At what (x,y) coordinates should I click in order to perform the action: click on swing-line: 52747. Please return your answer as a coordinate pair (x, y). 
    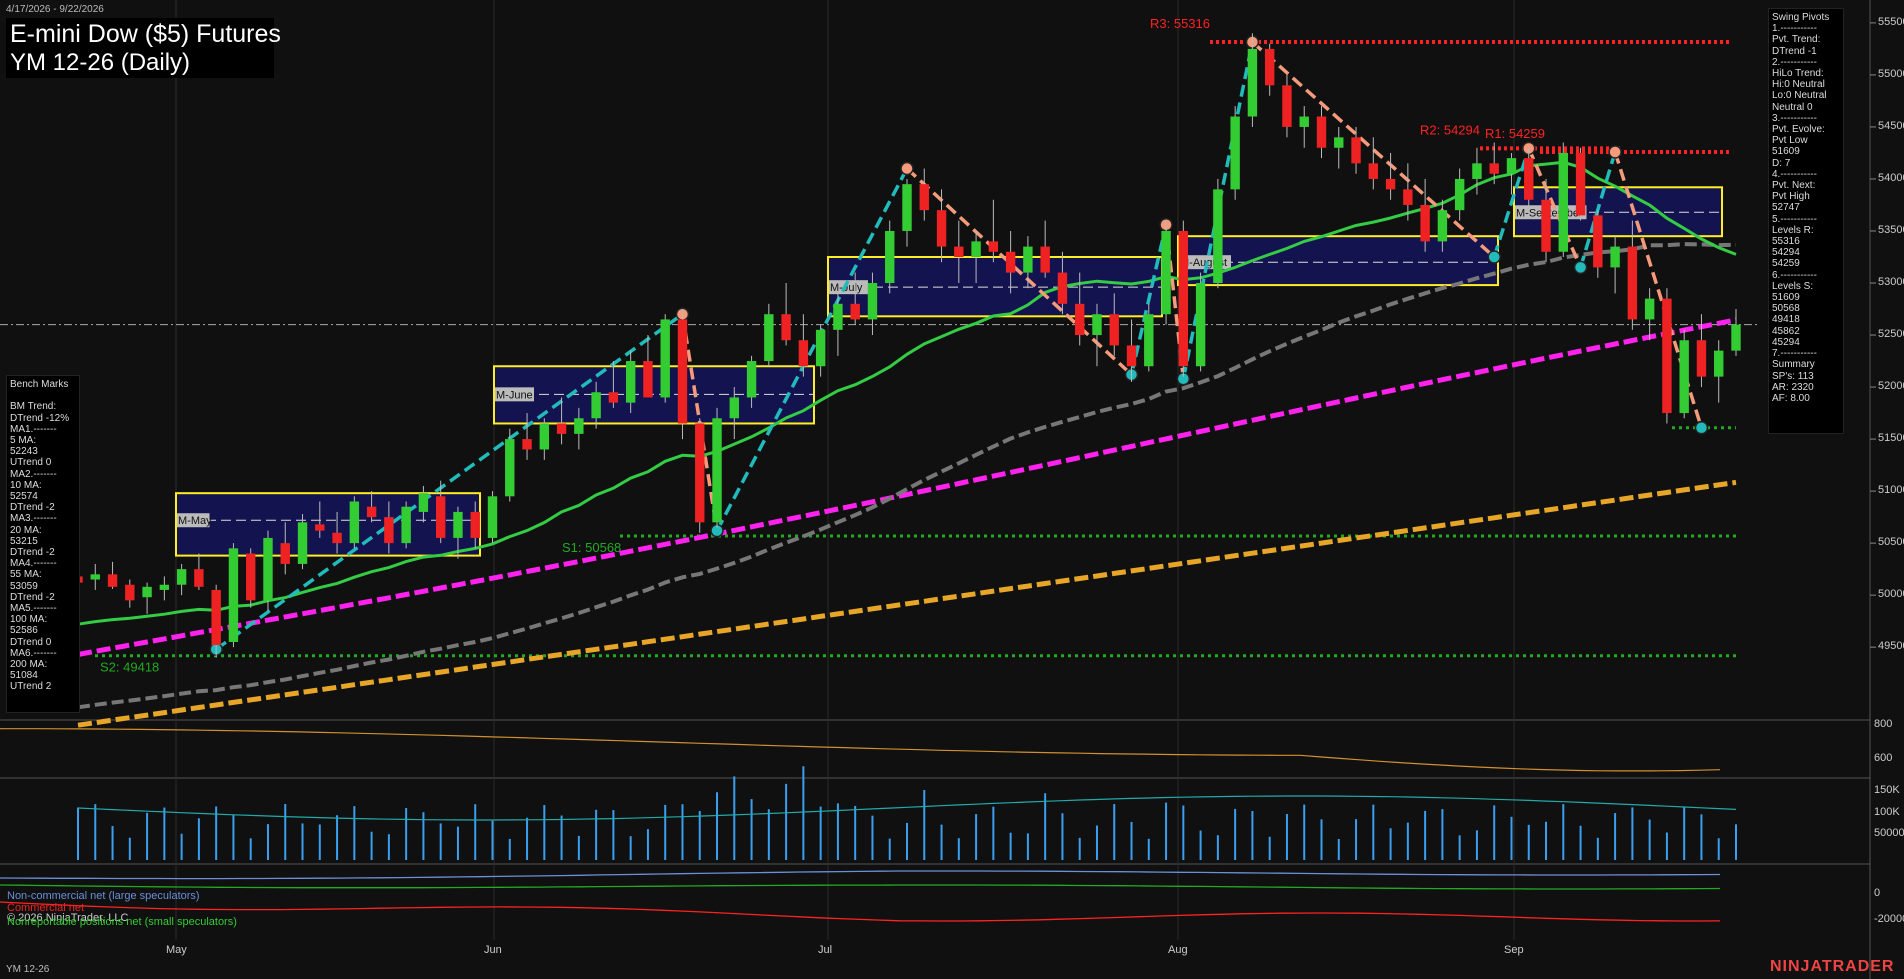
    Looking at the image, I should click on (1786, 208).